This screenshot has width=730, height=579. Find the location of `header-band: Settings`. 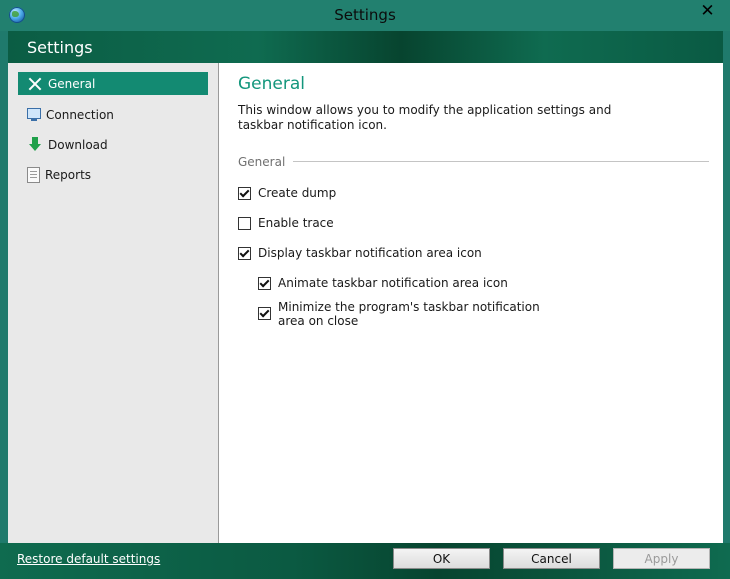

header-band: Settings is located at coordinates (365, 47).